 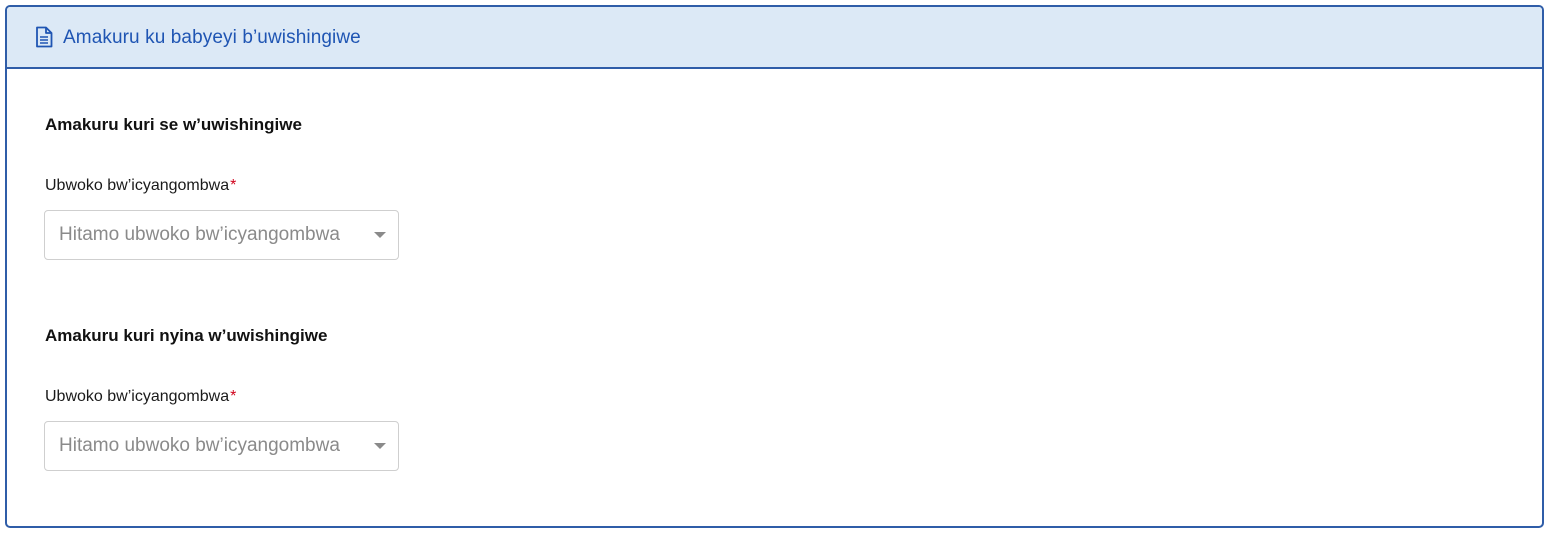 I want to click on card-header: Amakuru ku babyeyi b’uwishingiwe, so click(x=774, y=38).